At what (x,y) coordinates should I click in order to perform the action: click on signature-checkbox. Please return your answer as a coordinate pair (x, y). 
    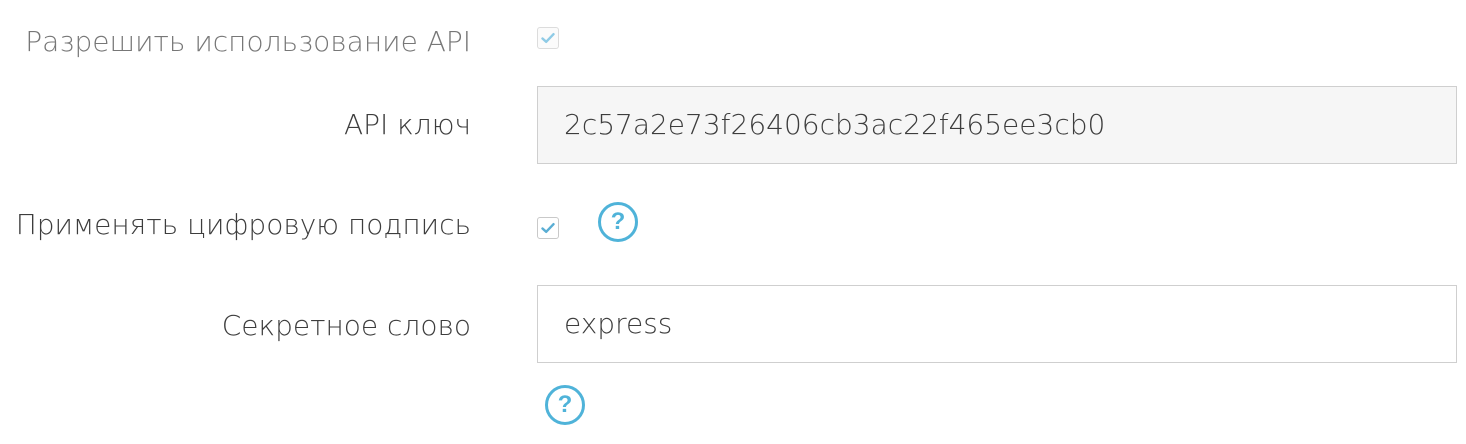
    Looking at the image, I should click on (548, 228).